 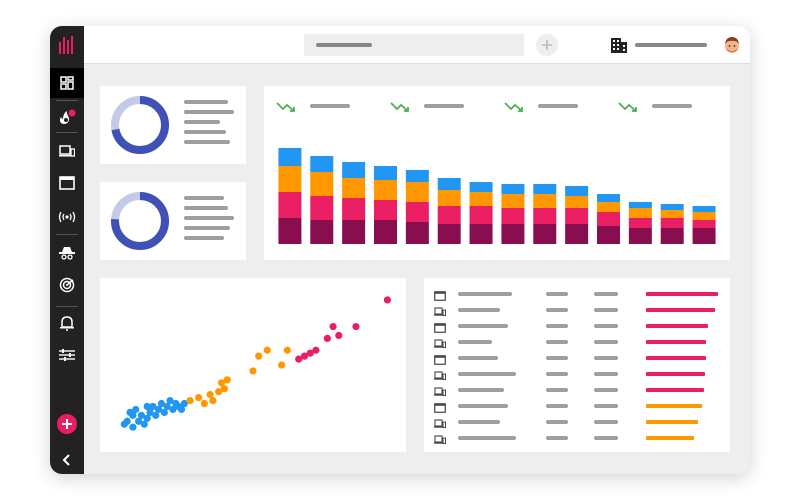 I want to click on sidebar-item-network, so click(x=67, y=217).